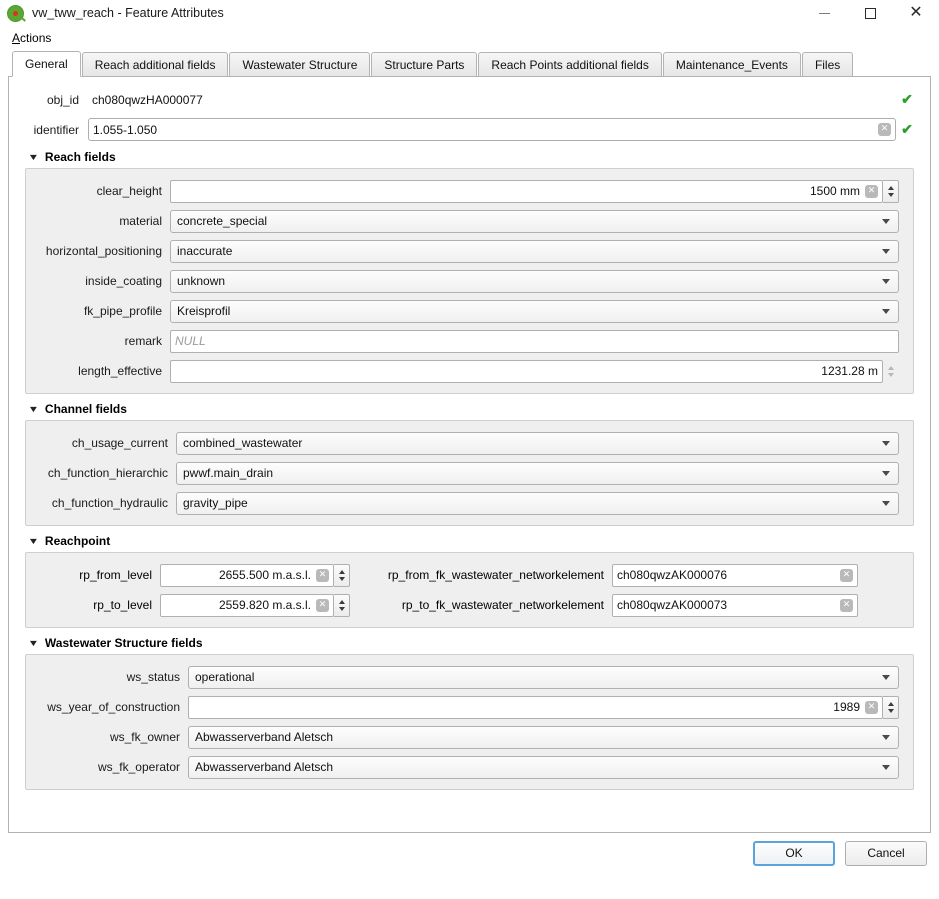  Describe the element at coordinates (472, 643) in the screenshot. I see `section-header-wastewater-structure-fields: ▼ Wastewater Structure fields` at that location.